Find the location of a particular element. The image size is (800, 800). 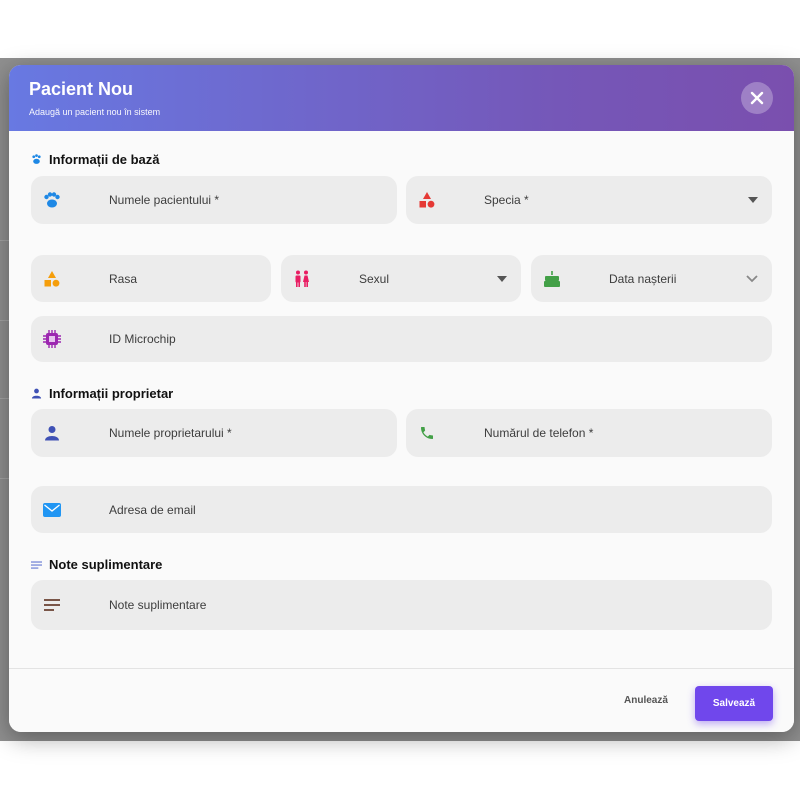

notes-textarea: Note suplimentare is located at coordinates (401, 605).